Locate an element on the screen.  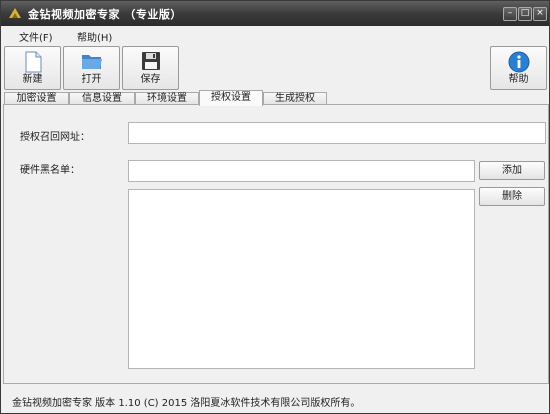
maximize-button: □ is located at coordinates (525, 14).